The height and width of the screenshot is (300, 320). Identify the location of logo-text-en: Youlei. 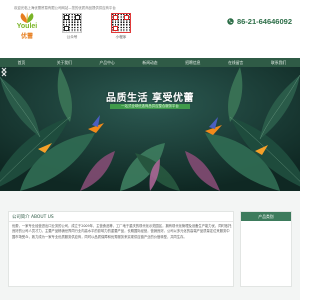
(27, 26).